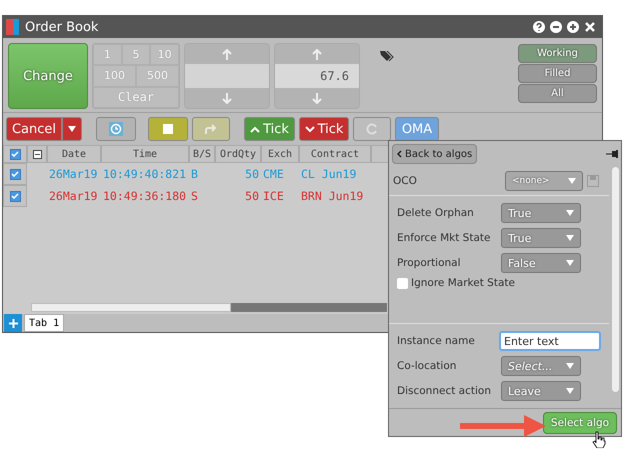 Image resolution: width=629 pixels, height=463 pixels. Describe the element at coordinates (599, 439) in the screenshot. I see `hand-cursor-icon` at that location.